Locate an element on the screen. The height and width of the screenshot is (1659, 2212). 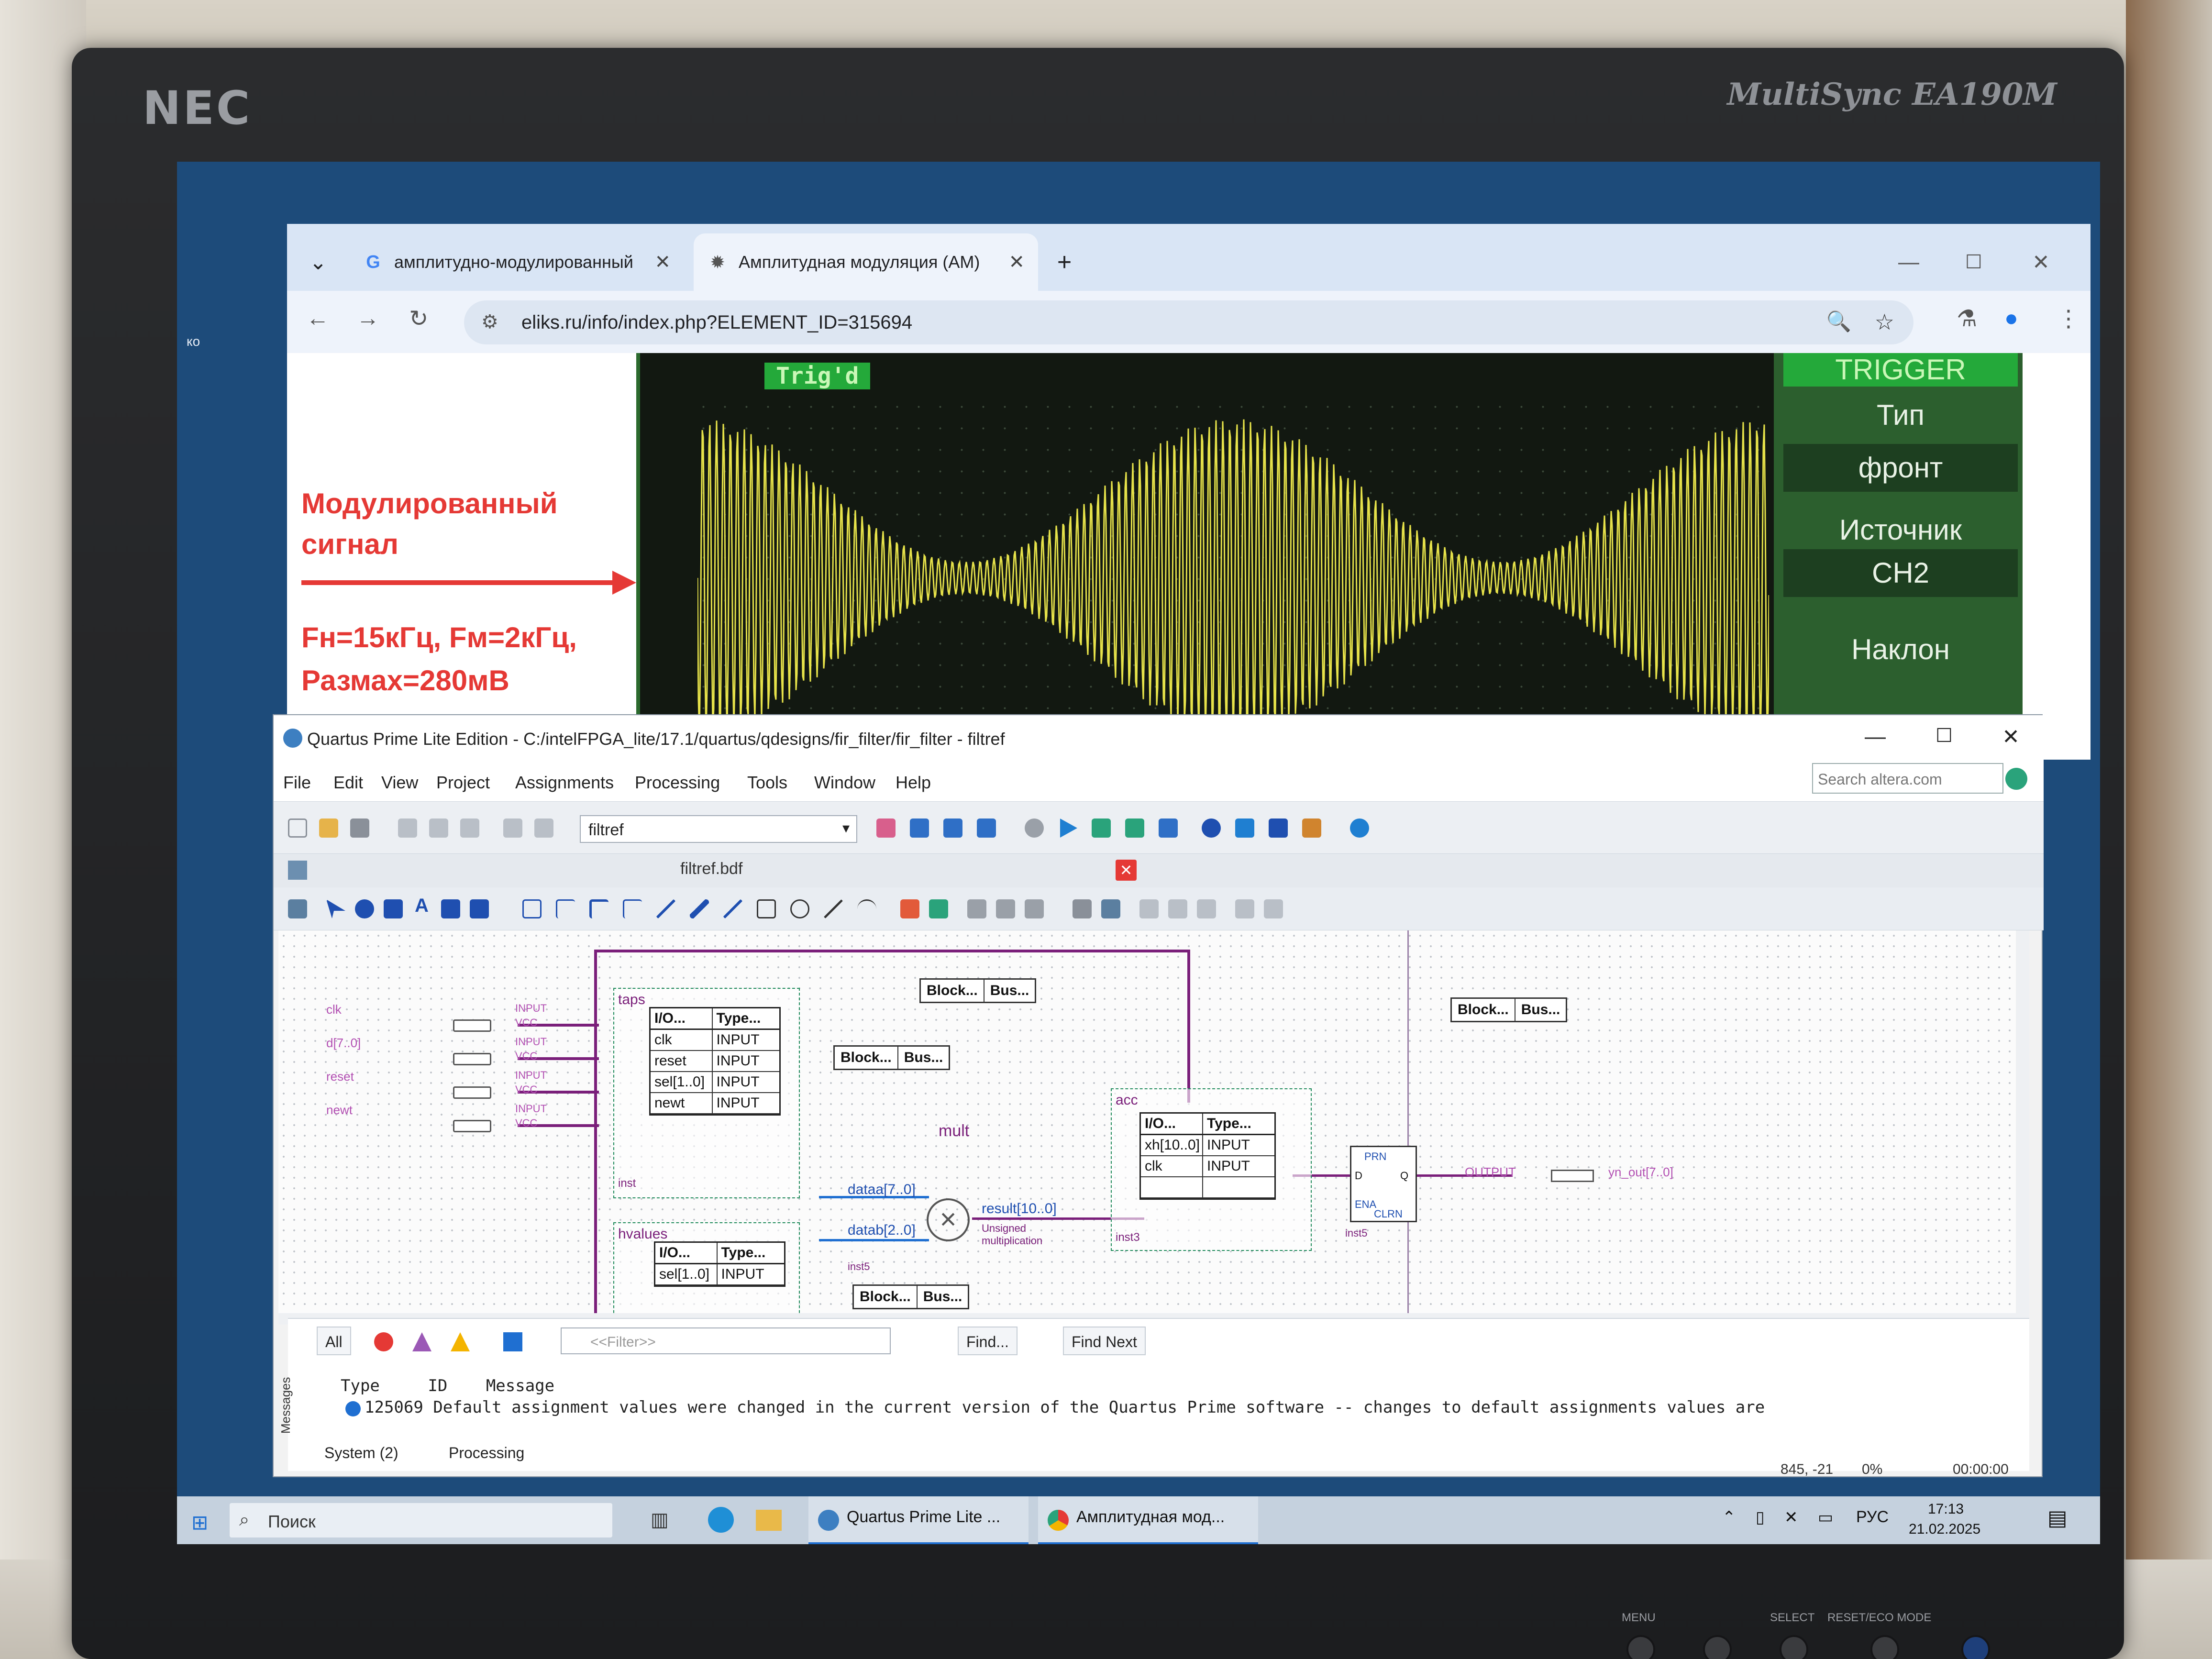
bezel-menu-button is located at coordinates (1640, 1647).